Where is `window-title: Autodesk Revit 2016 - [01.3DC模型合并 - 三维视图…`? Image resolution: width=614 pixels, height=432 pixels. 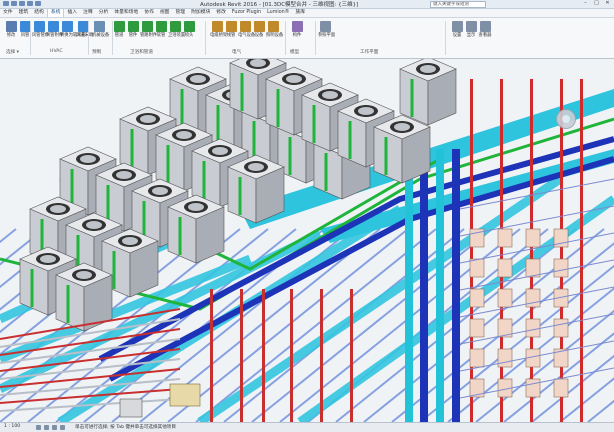 window-title: Autodesk Revit 2016 - [01.3DC模型合并 - 三维视图… is located at coordinates (279, 5).